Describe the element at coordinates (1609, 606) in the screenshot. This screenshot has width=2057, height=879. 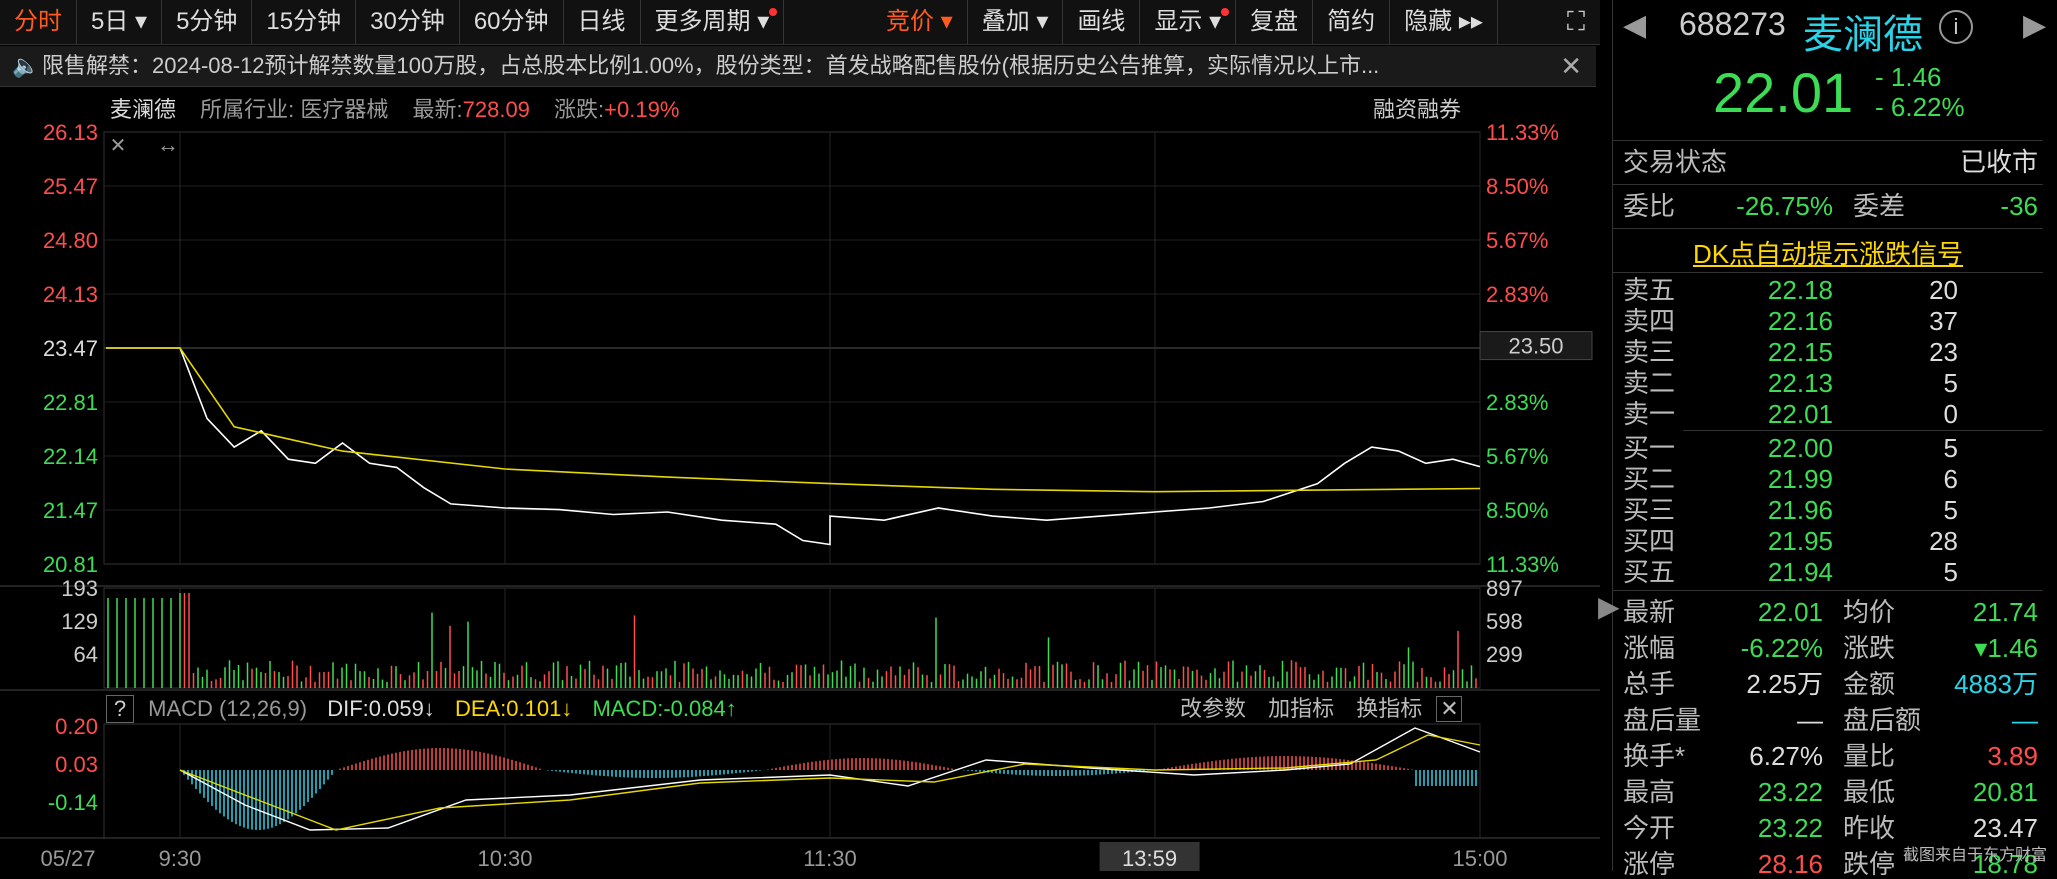
I see `collapse-panel-icon: ▶` at that location.